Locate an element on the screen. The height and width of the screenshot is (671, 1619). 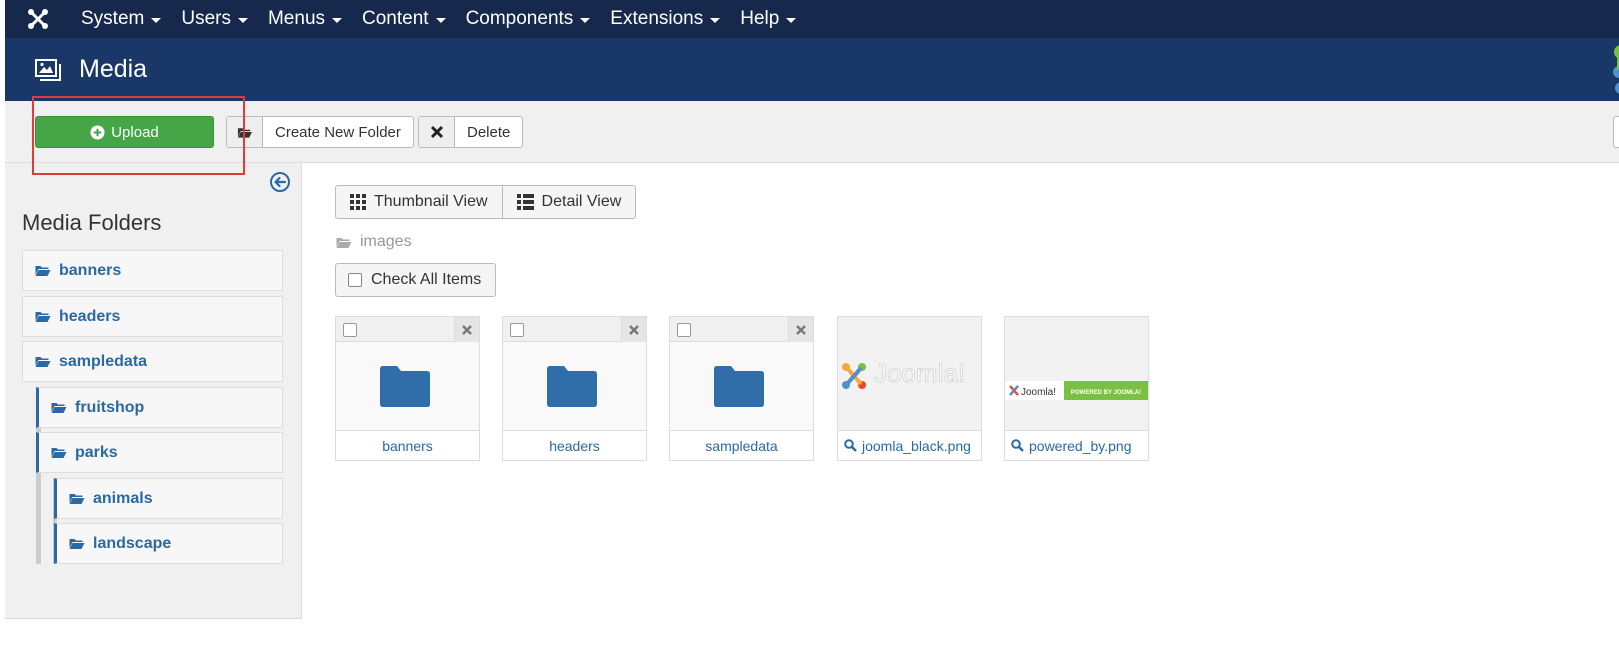
menu-menus: Menus is located at coordinates (305, 19).